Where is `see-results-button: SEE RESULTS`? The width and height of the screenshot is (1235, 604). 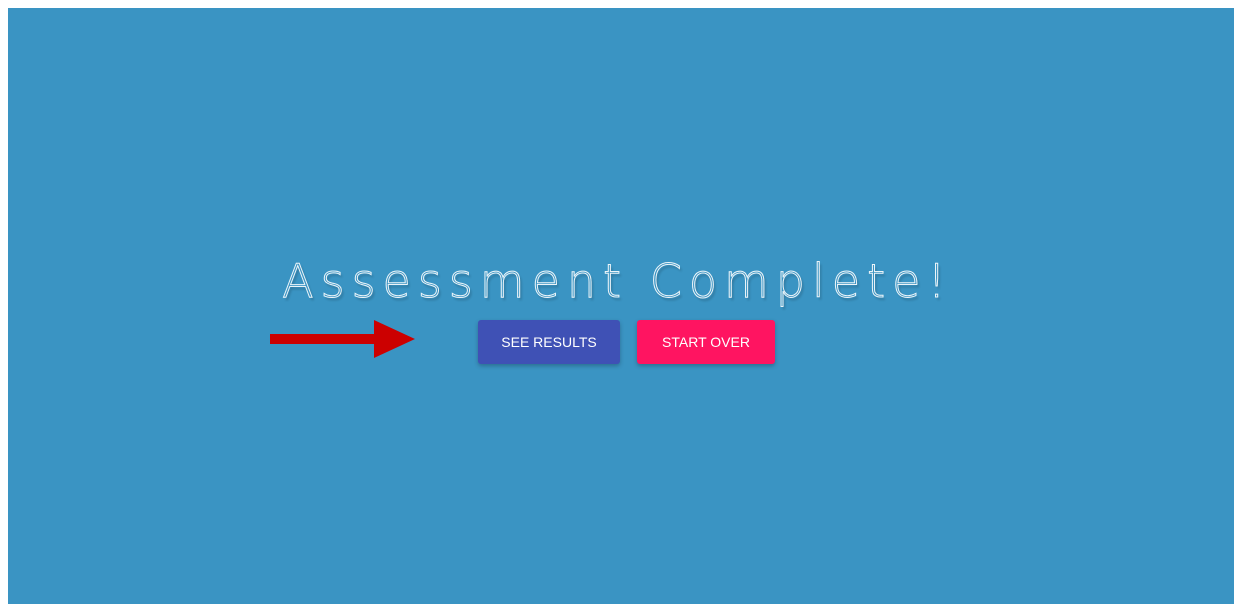 see-results-button: SEE RESULTS is located at coordinates (549, 342).